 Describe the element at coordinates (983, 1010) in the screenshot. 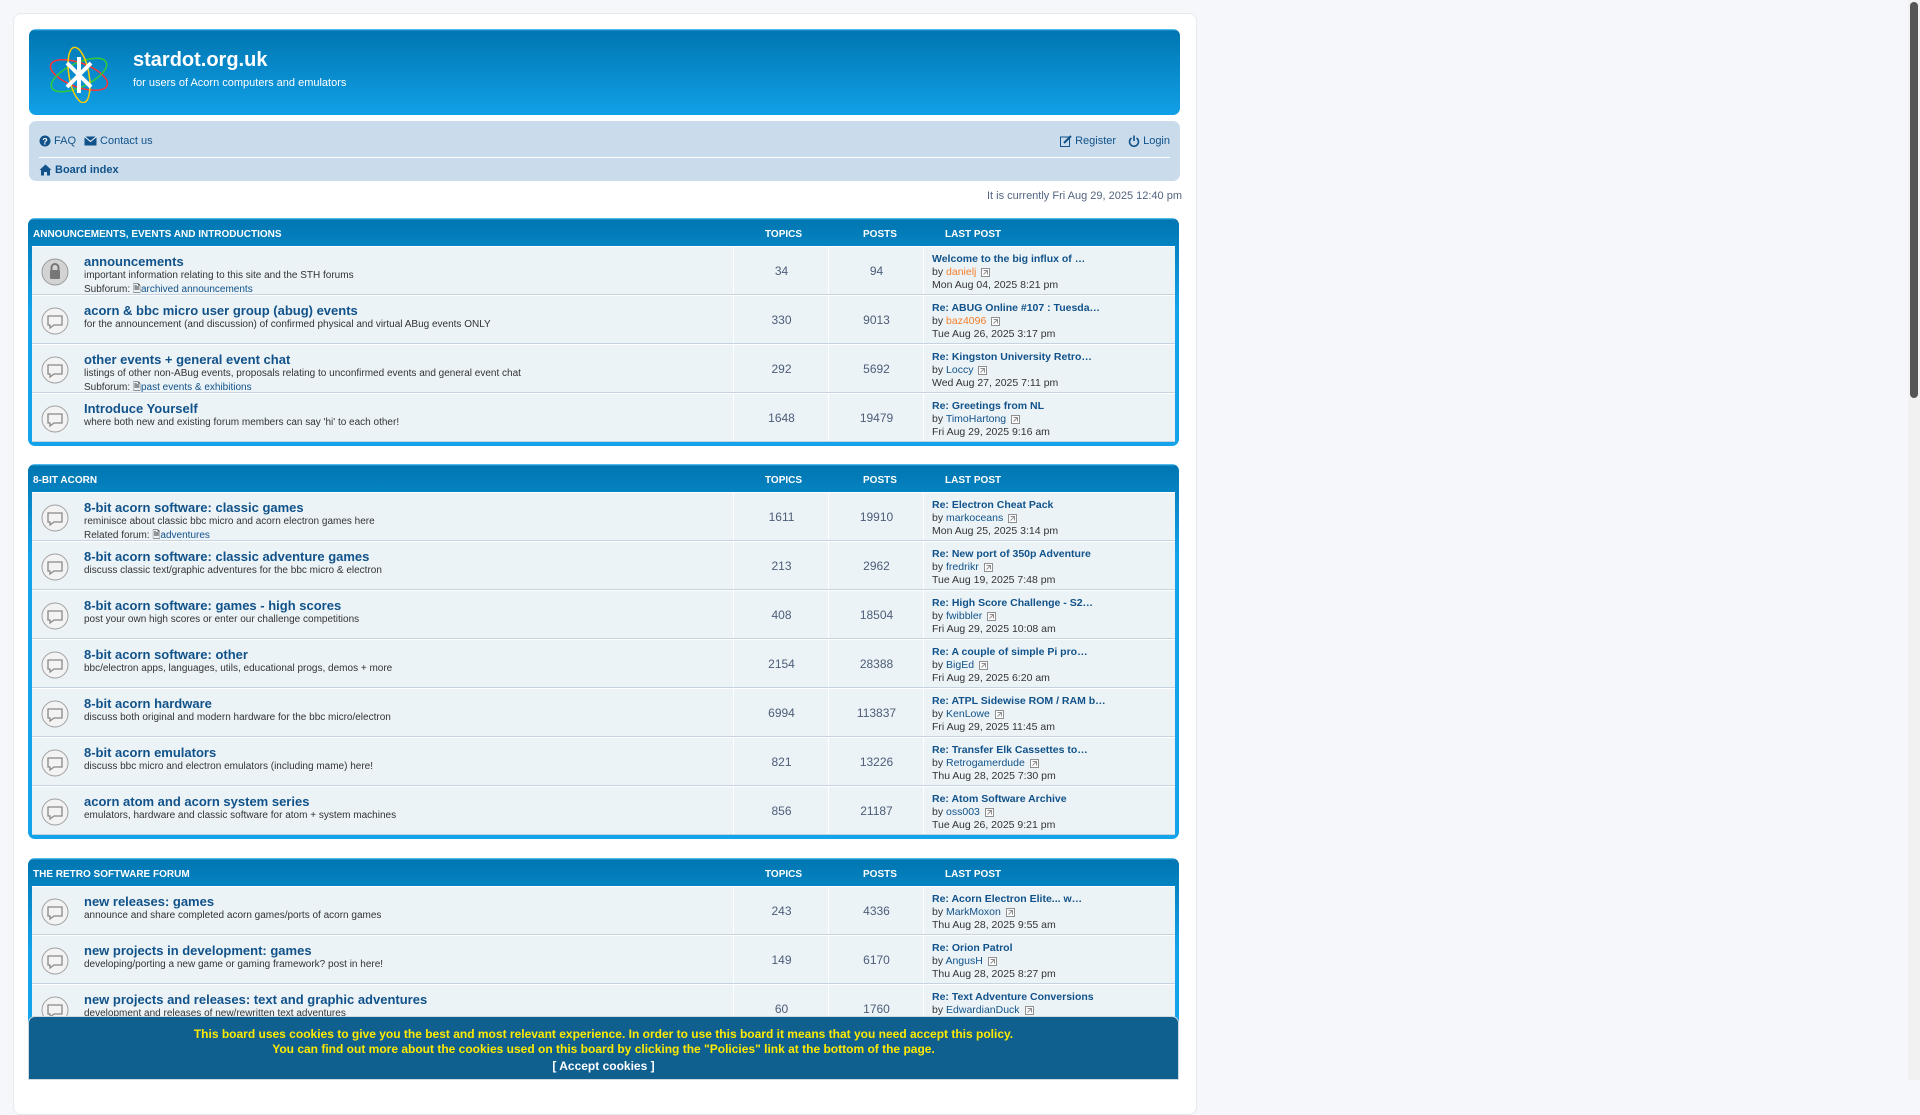

I see `last-post-author-link: EdwardianDuck` at that location.